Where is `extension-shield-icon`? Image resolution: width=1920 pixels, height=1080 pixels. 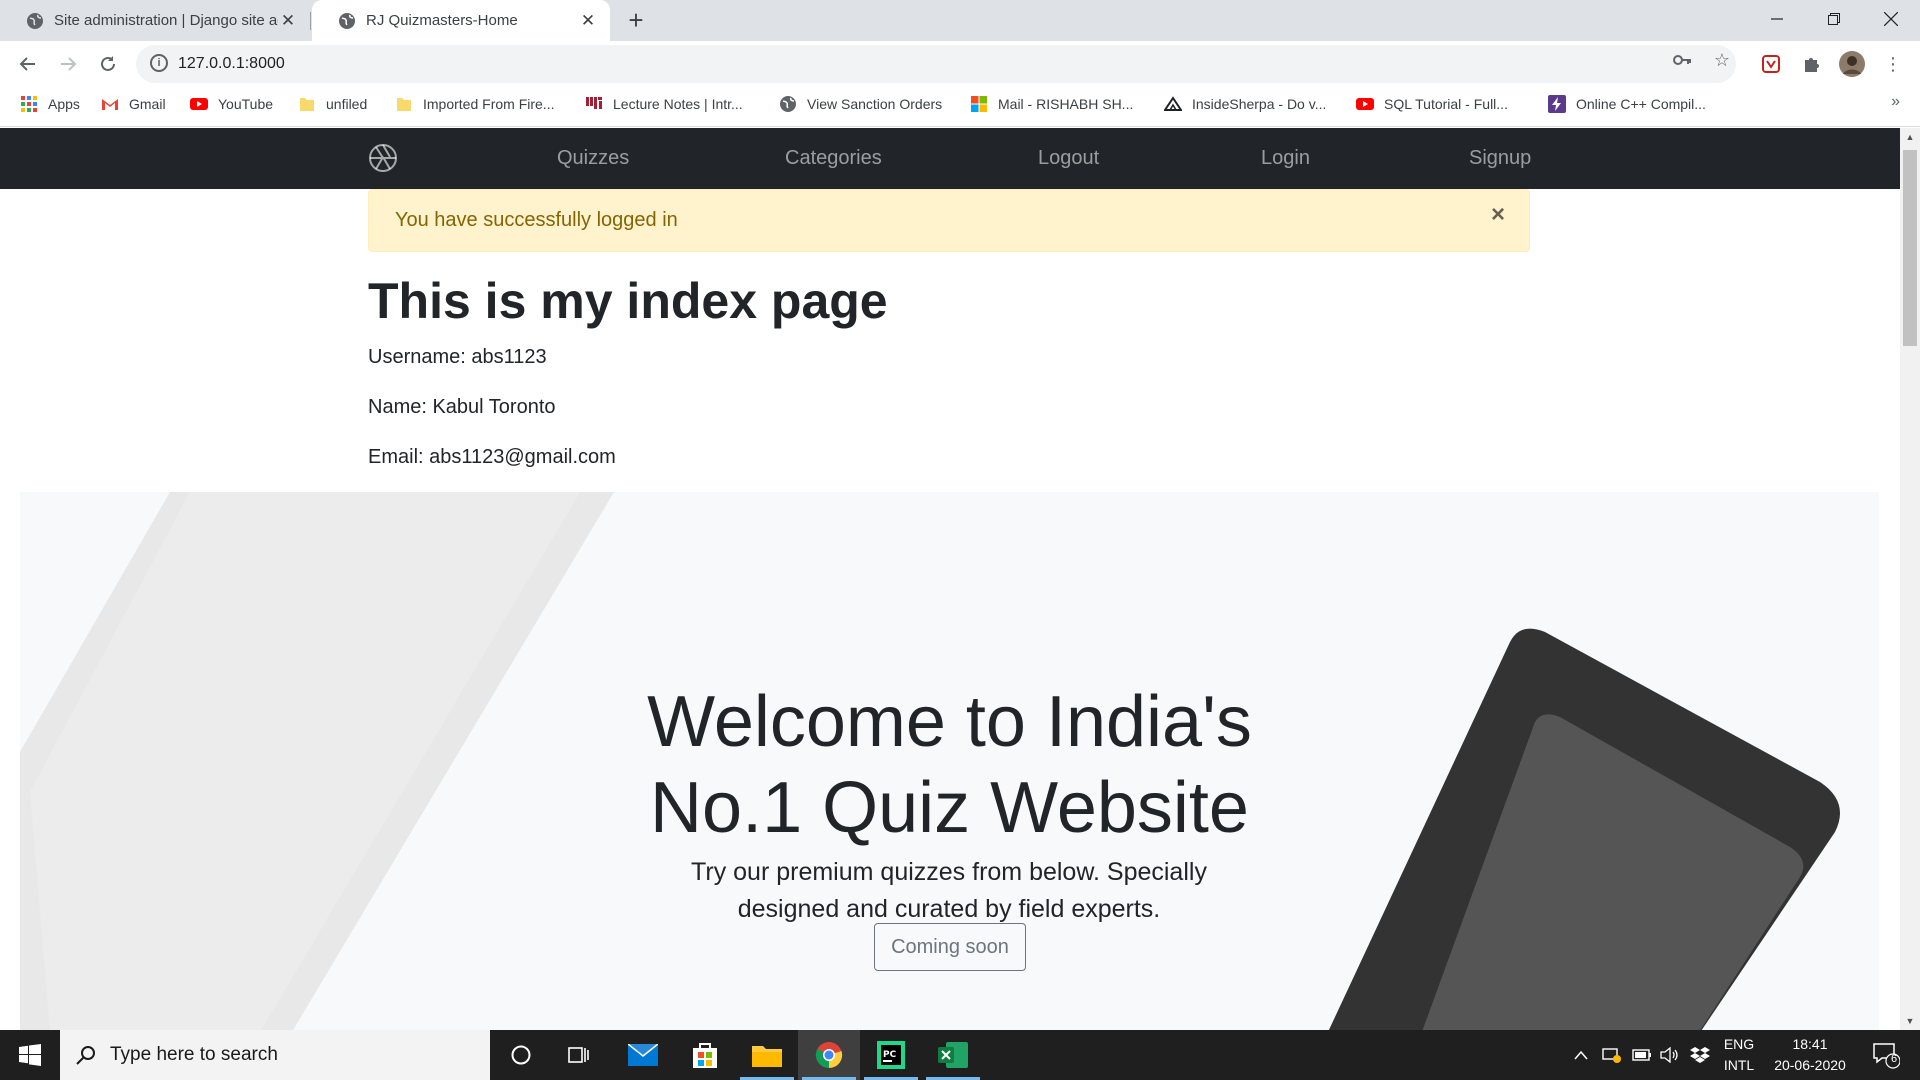 extension-shield-icon is located at coordinates (1771, 64).